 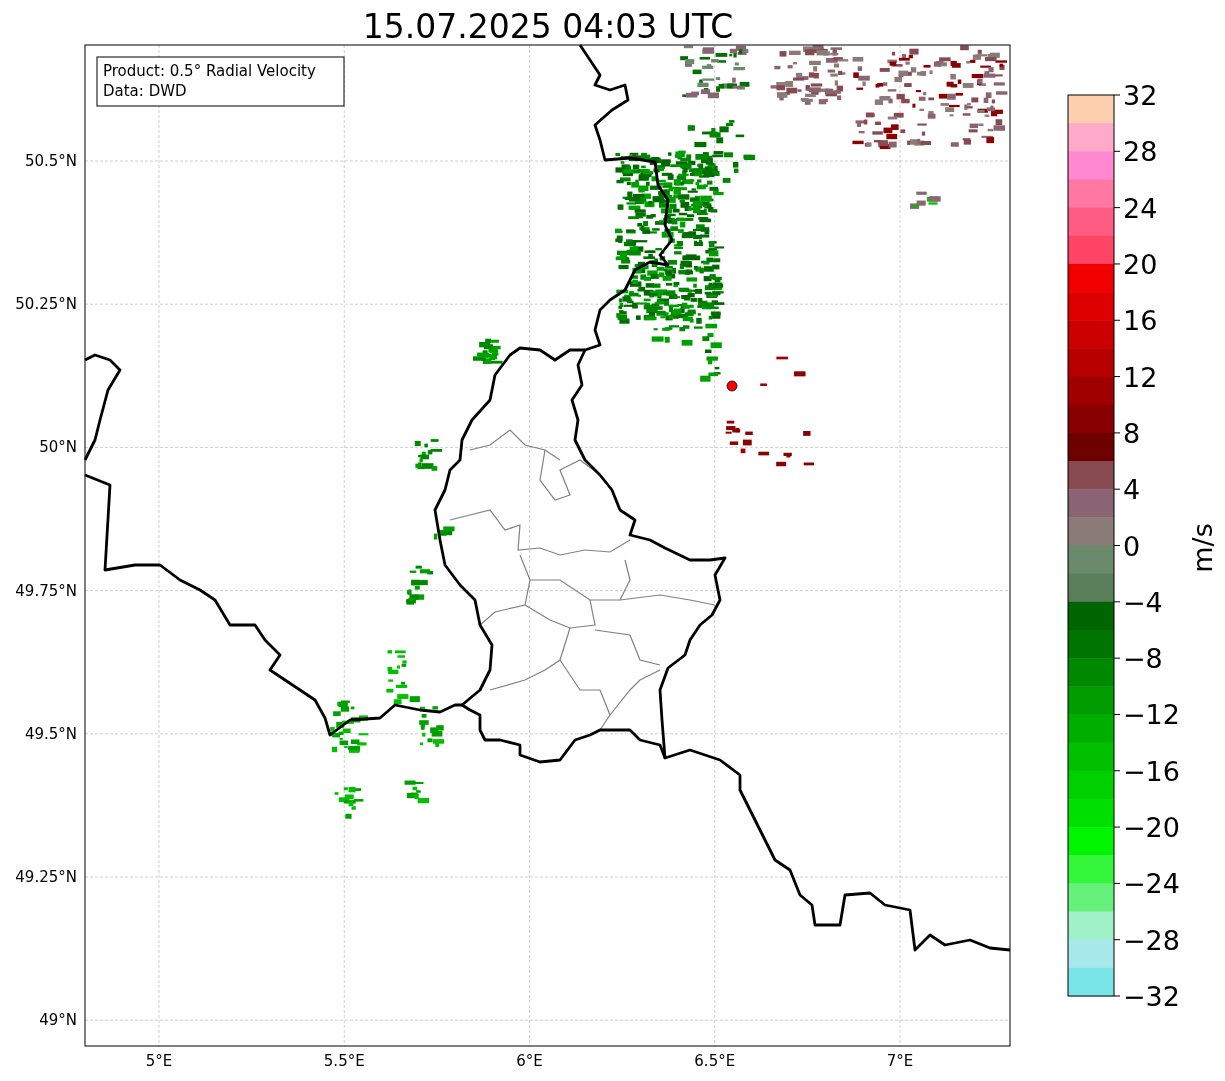 I want to click on latitude-label: 49.75°N, so click(x=46, y=590).